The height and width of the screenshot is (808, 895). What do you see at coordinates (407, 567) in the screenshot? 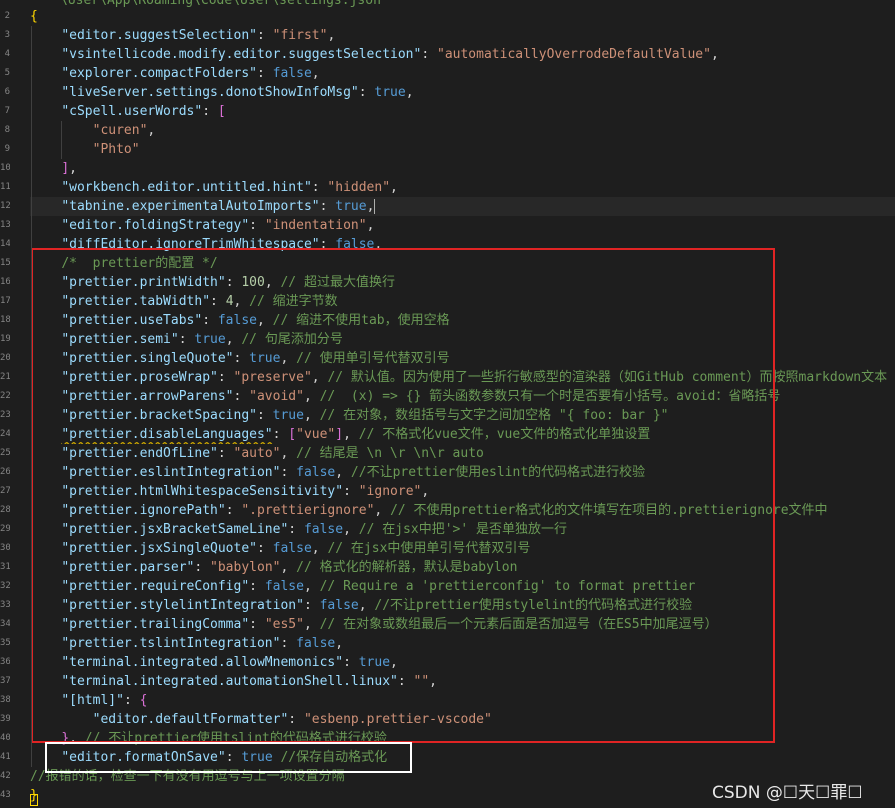
I see `code-token: // 格式化的解析器，默认是babylon` at bounding box center [407, 567].